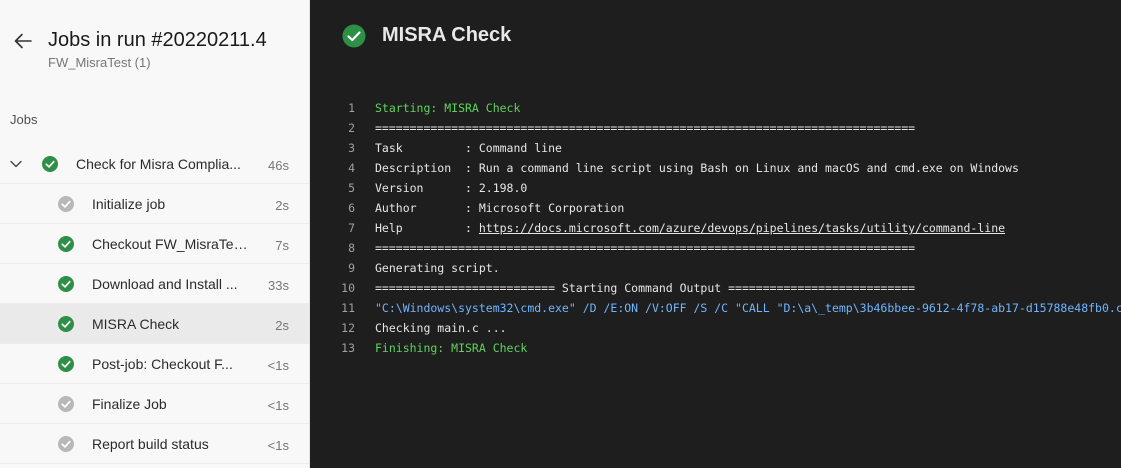 The image size is (1121, 468). I want to click on log-text: Version : 2.198.0, so click(451, 188).